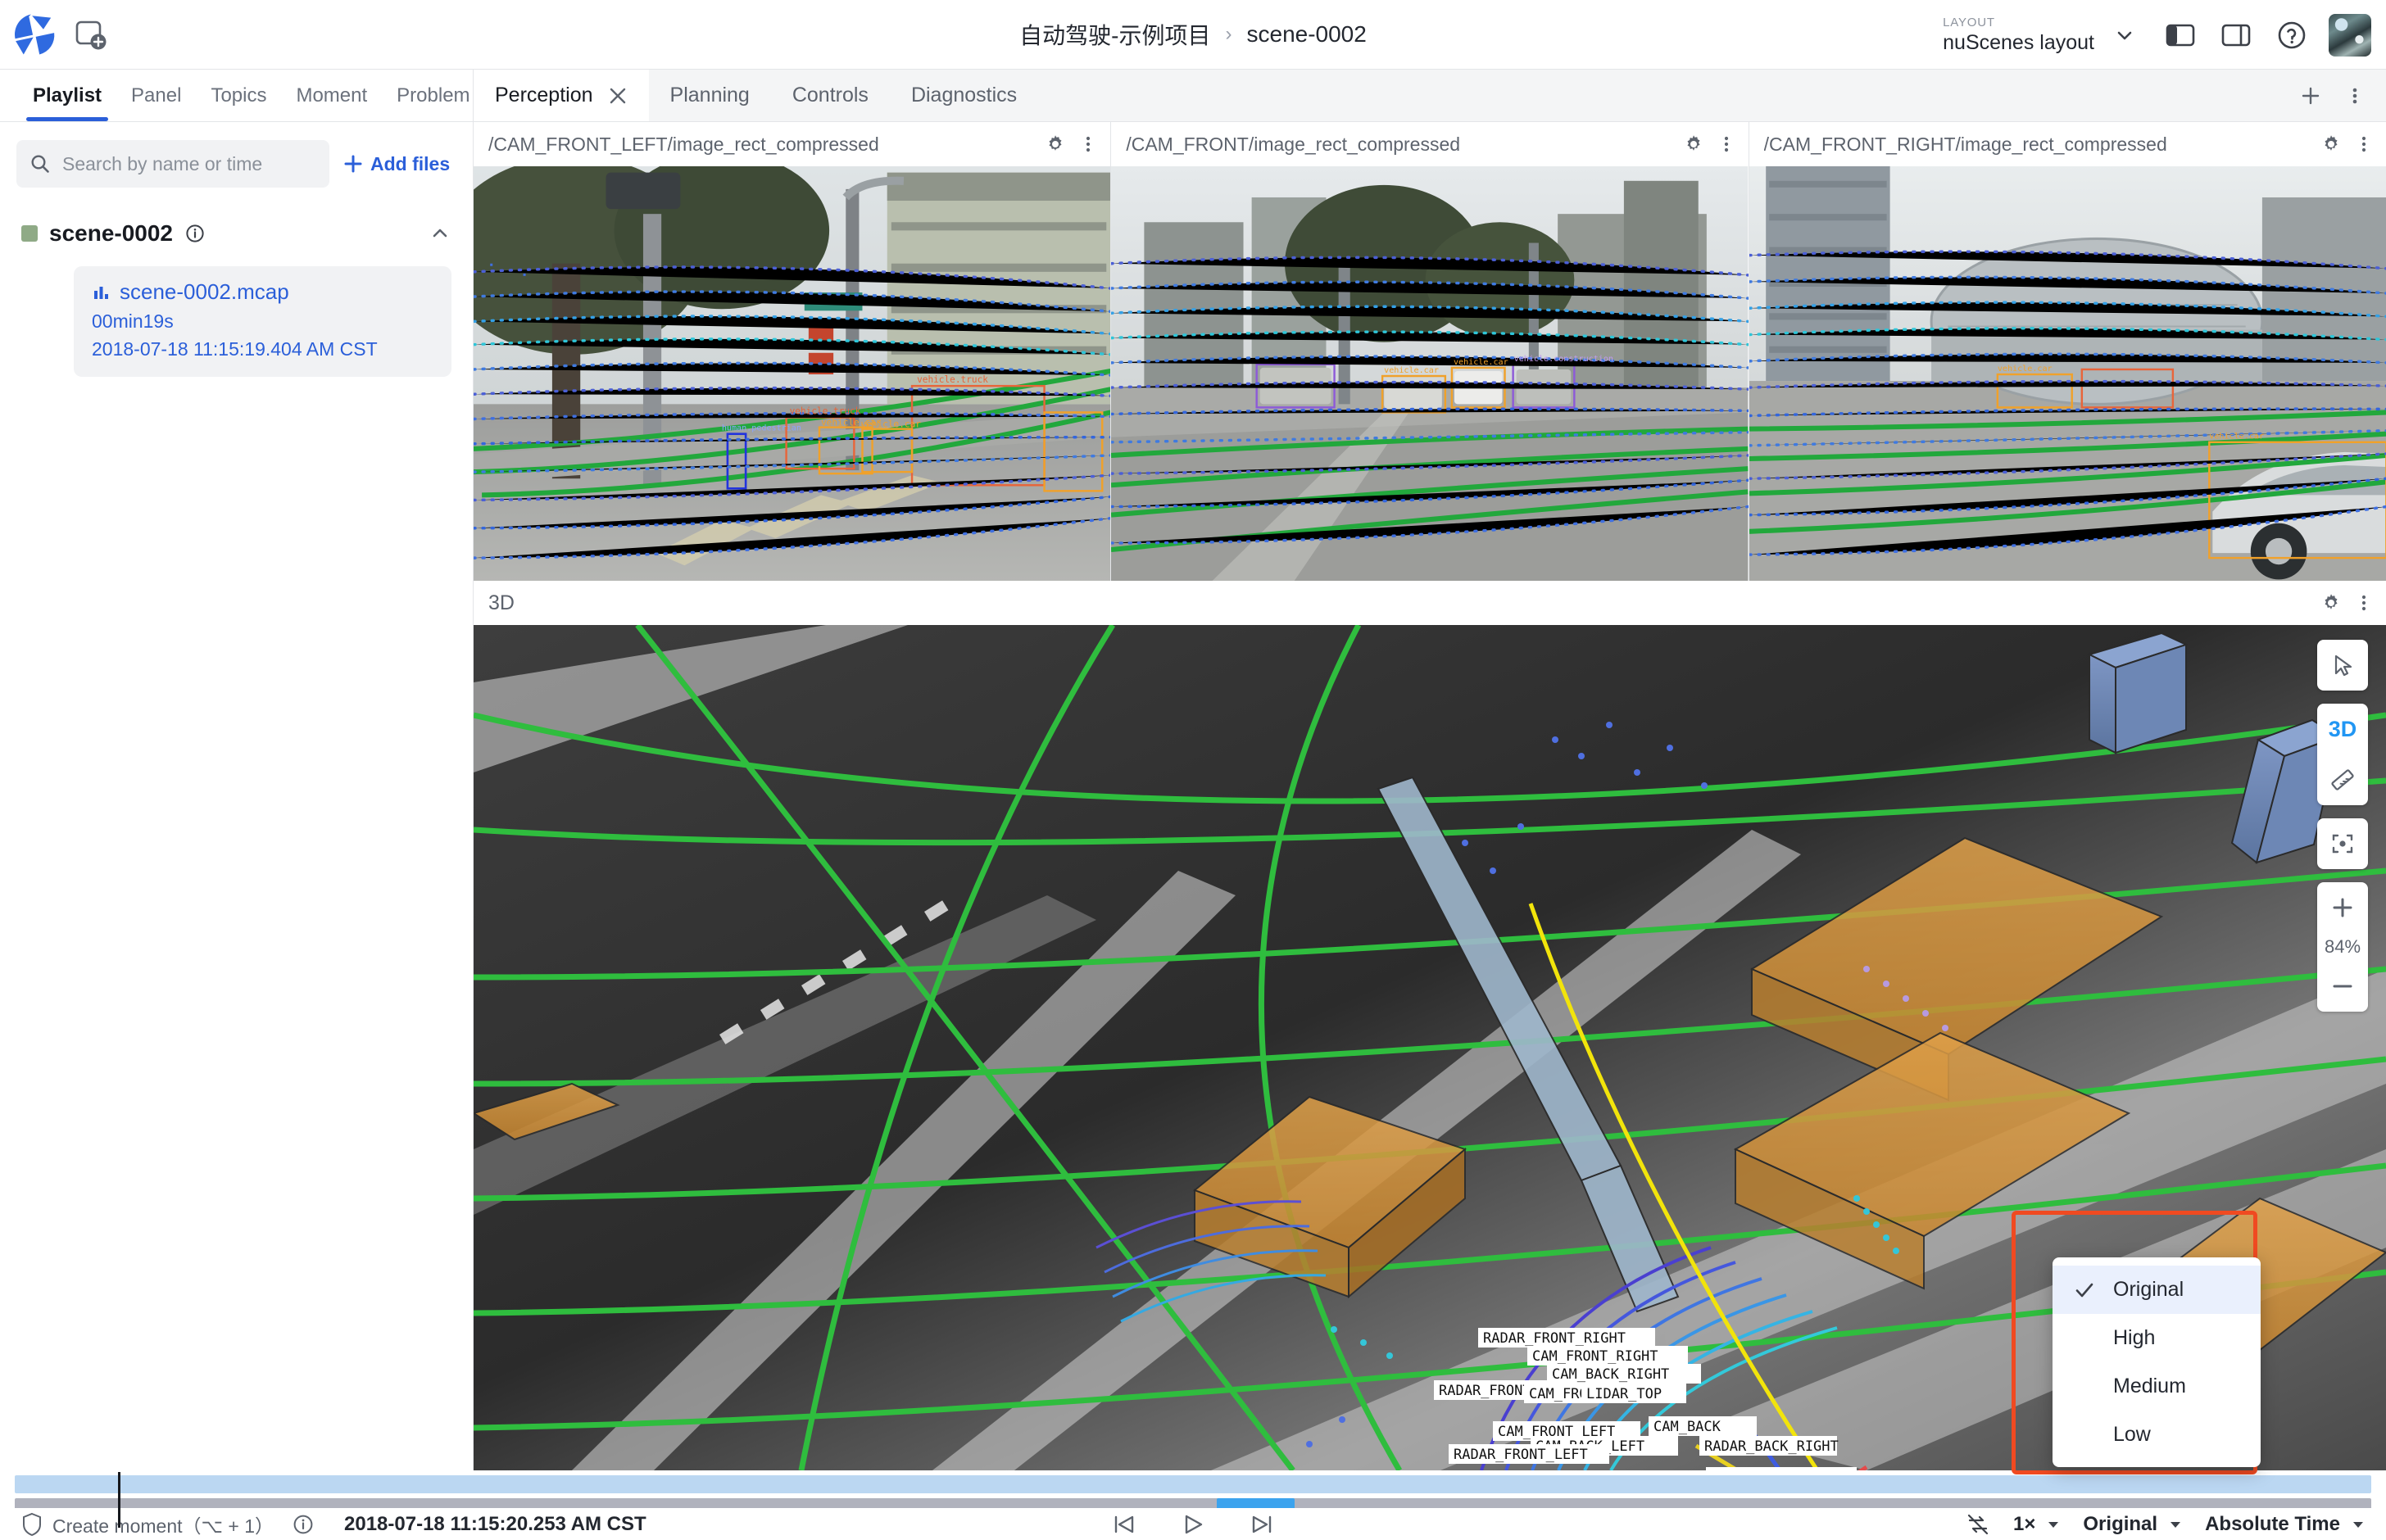 The height and width of the screenshot is (1540, 2386). What do you see at coordinates (2157, 1290) in the screenshot?
I see `quality-option-original: Original` at bounding box center [2157, 1290].